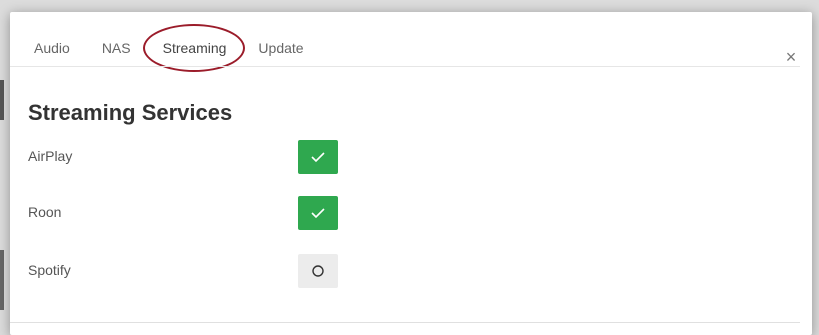  Describe the element at coordinates (130, 112) in the screenshot. I see `section-title: Streaming Services` at that location.